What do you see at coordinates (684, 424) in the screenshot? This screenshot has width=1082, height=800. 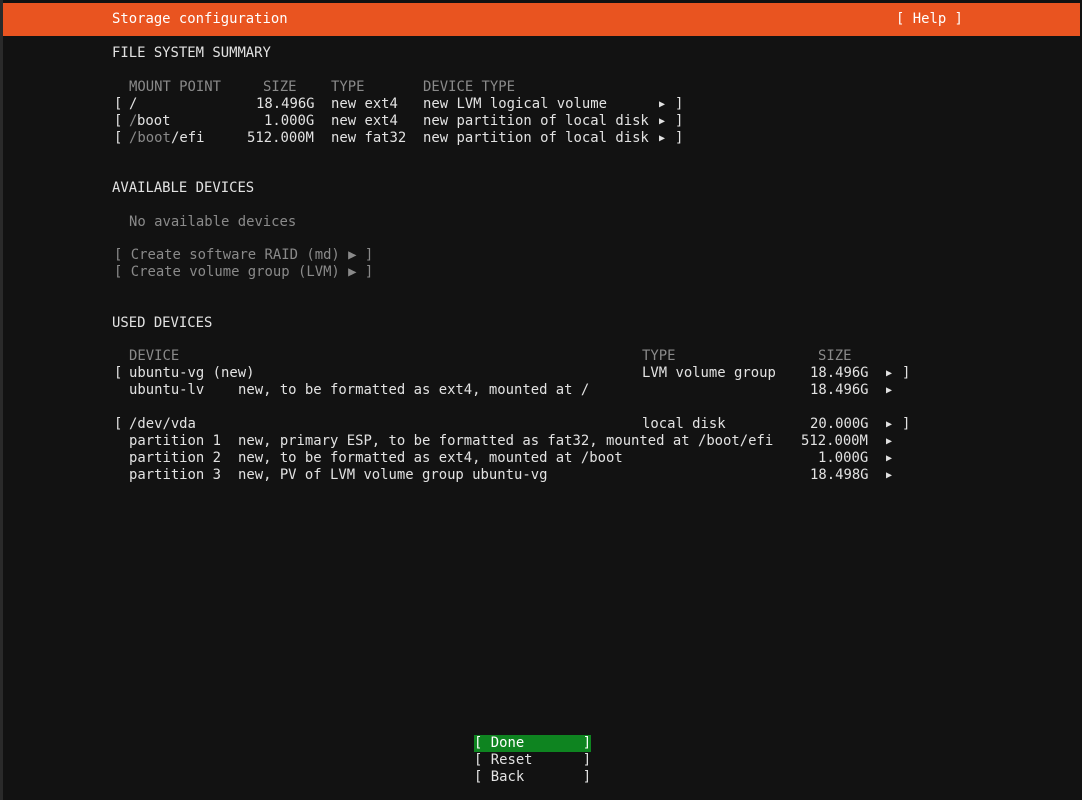 I see `device-type: local disk` at bounding box center [684, 424].